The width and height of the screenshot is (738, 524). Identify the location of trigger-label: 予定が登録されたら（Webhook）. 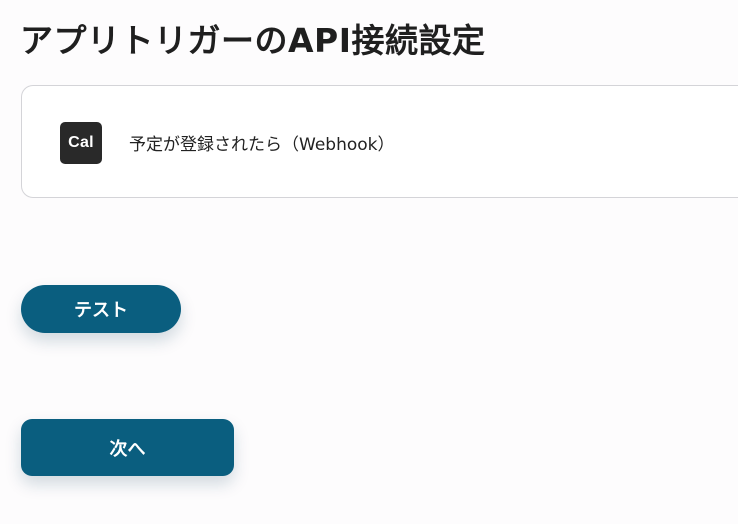
(262, 145).